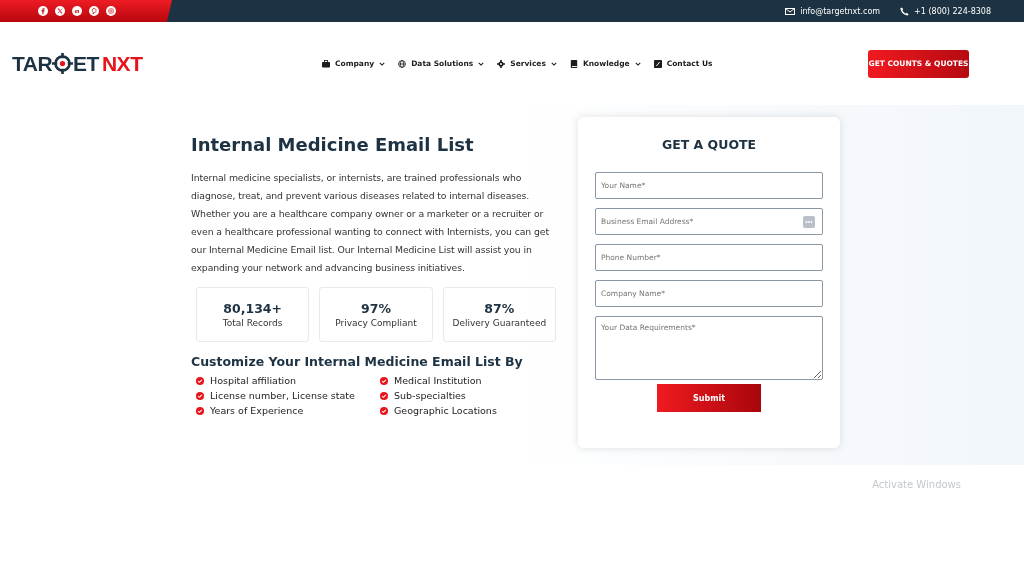 The width and height of the screenshot is (1024, 576). I want to click on feature-text: Sub-specialties, so click(430, 395).